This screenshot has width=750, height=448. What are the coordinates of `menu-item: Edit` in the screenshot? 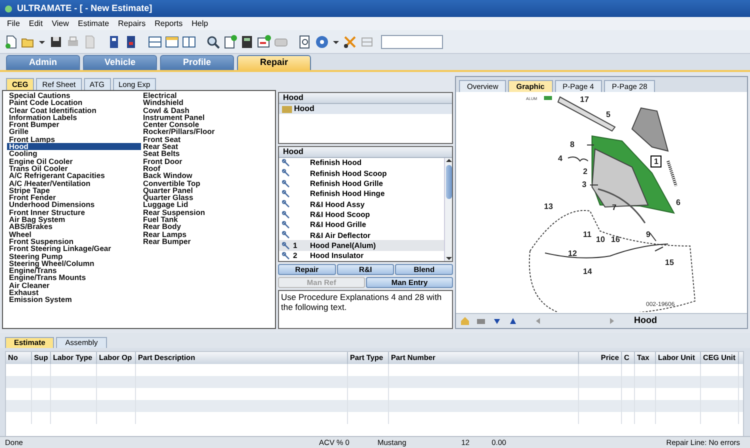 It's located at (35, 24).